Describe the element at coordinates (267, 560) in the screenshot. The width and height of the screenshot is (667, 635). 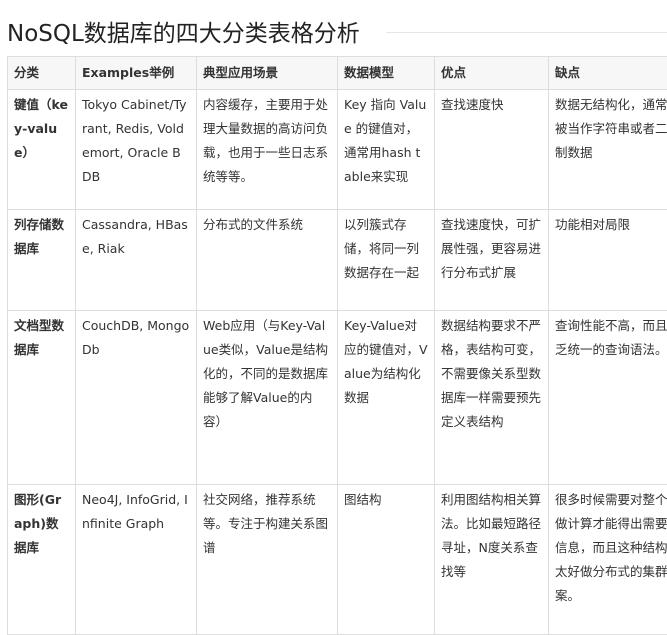
I see `row-scenario: 社交网络，推荐系统等。专注于构建关系图谱` at that location.